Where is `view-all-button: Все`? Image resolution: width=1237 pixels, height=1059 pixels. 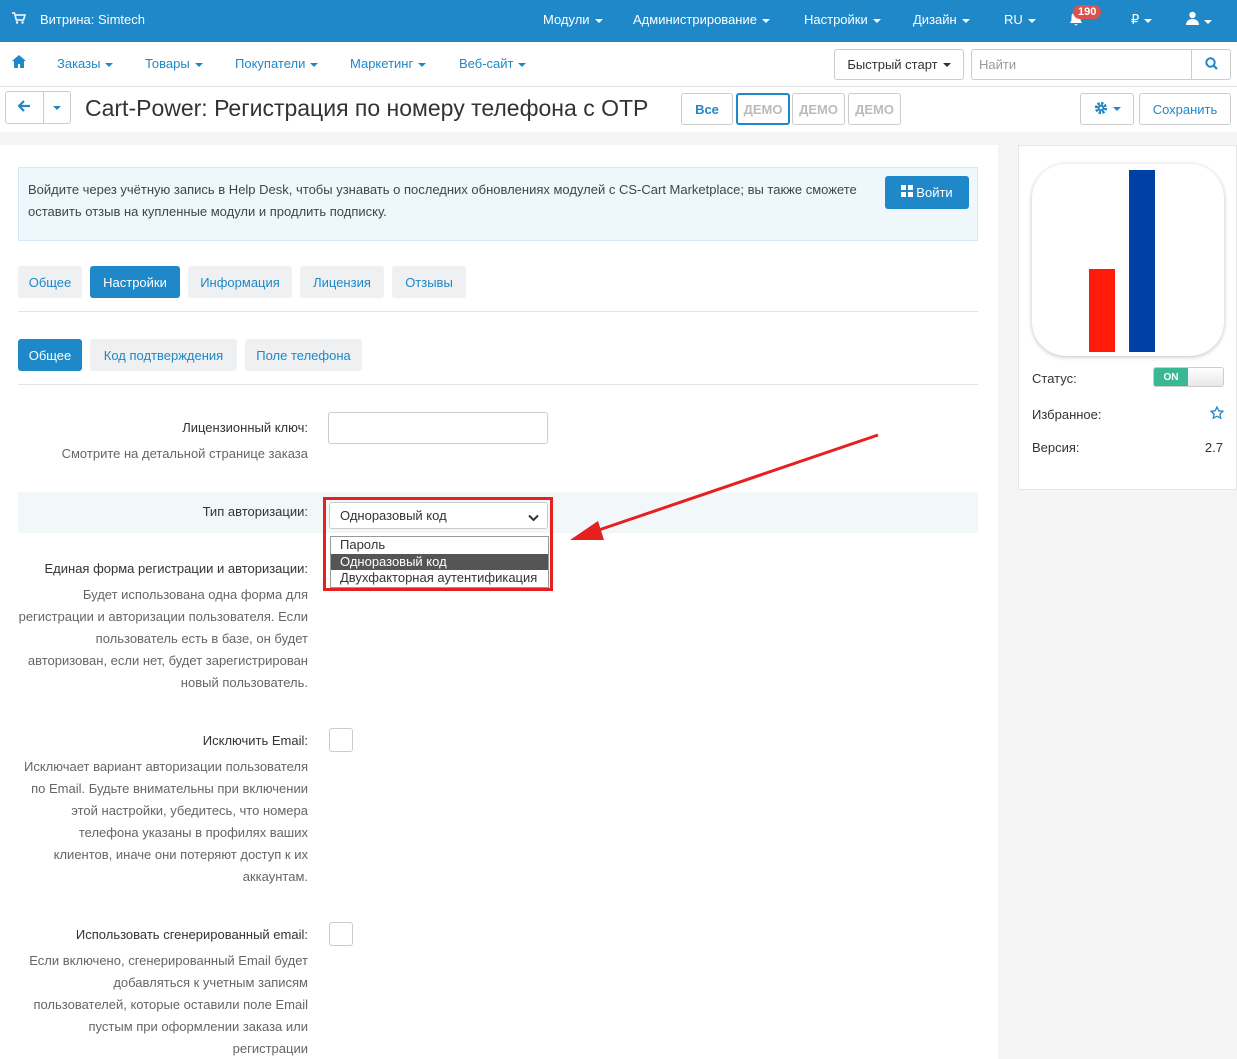
view-all-button: Все is located at coordinates (707, 109).